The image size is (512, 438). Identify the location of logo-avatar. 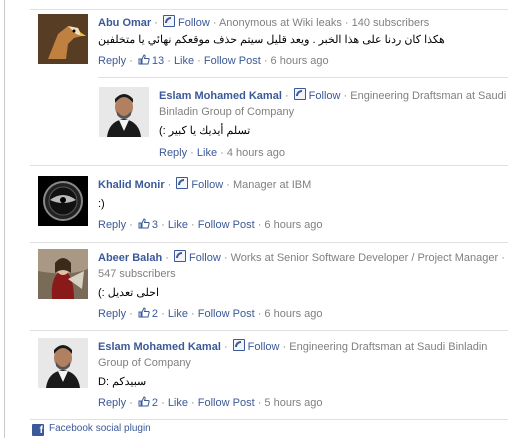
(63, 201).